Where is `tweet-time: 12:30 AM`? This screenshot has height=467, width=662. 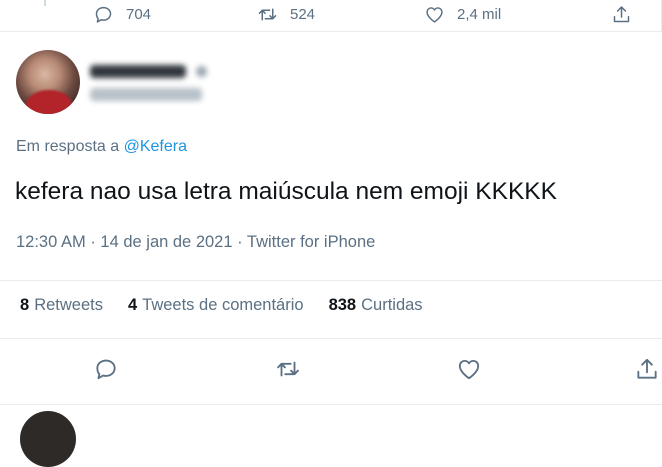 tweet-time: 12:30 AM is located at coordinates (51, 242).